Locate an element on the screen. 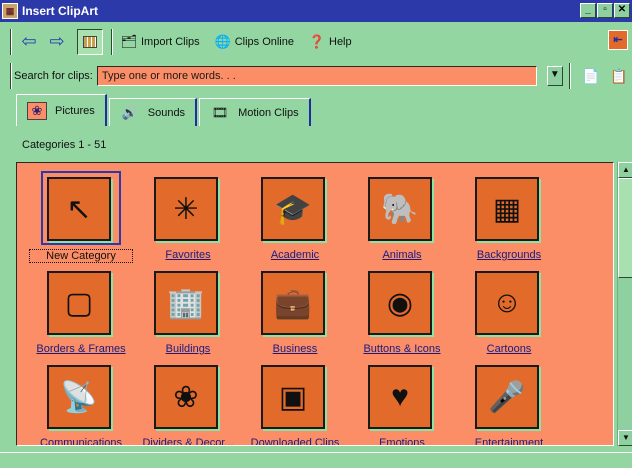  category-item: 🎓 Academic is located at coordinates (295, 220).